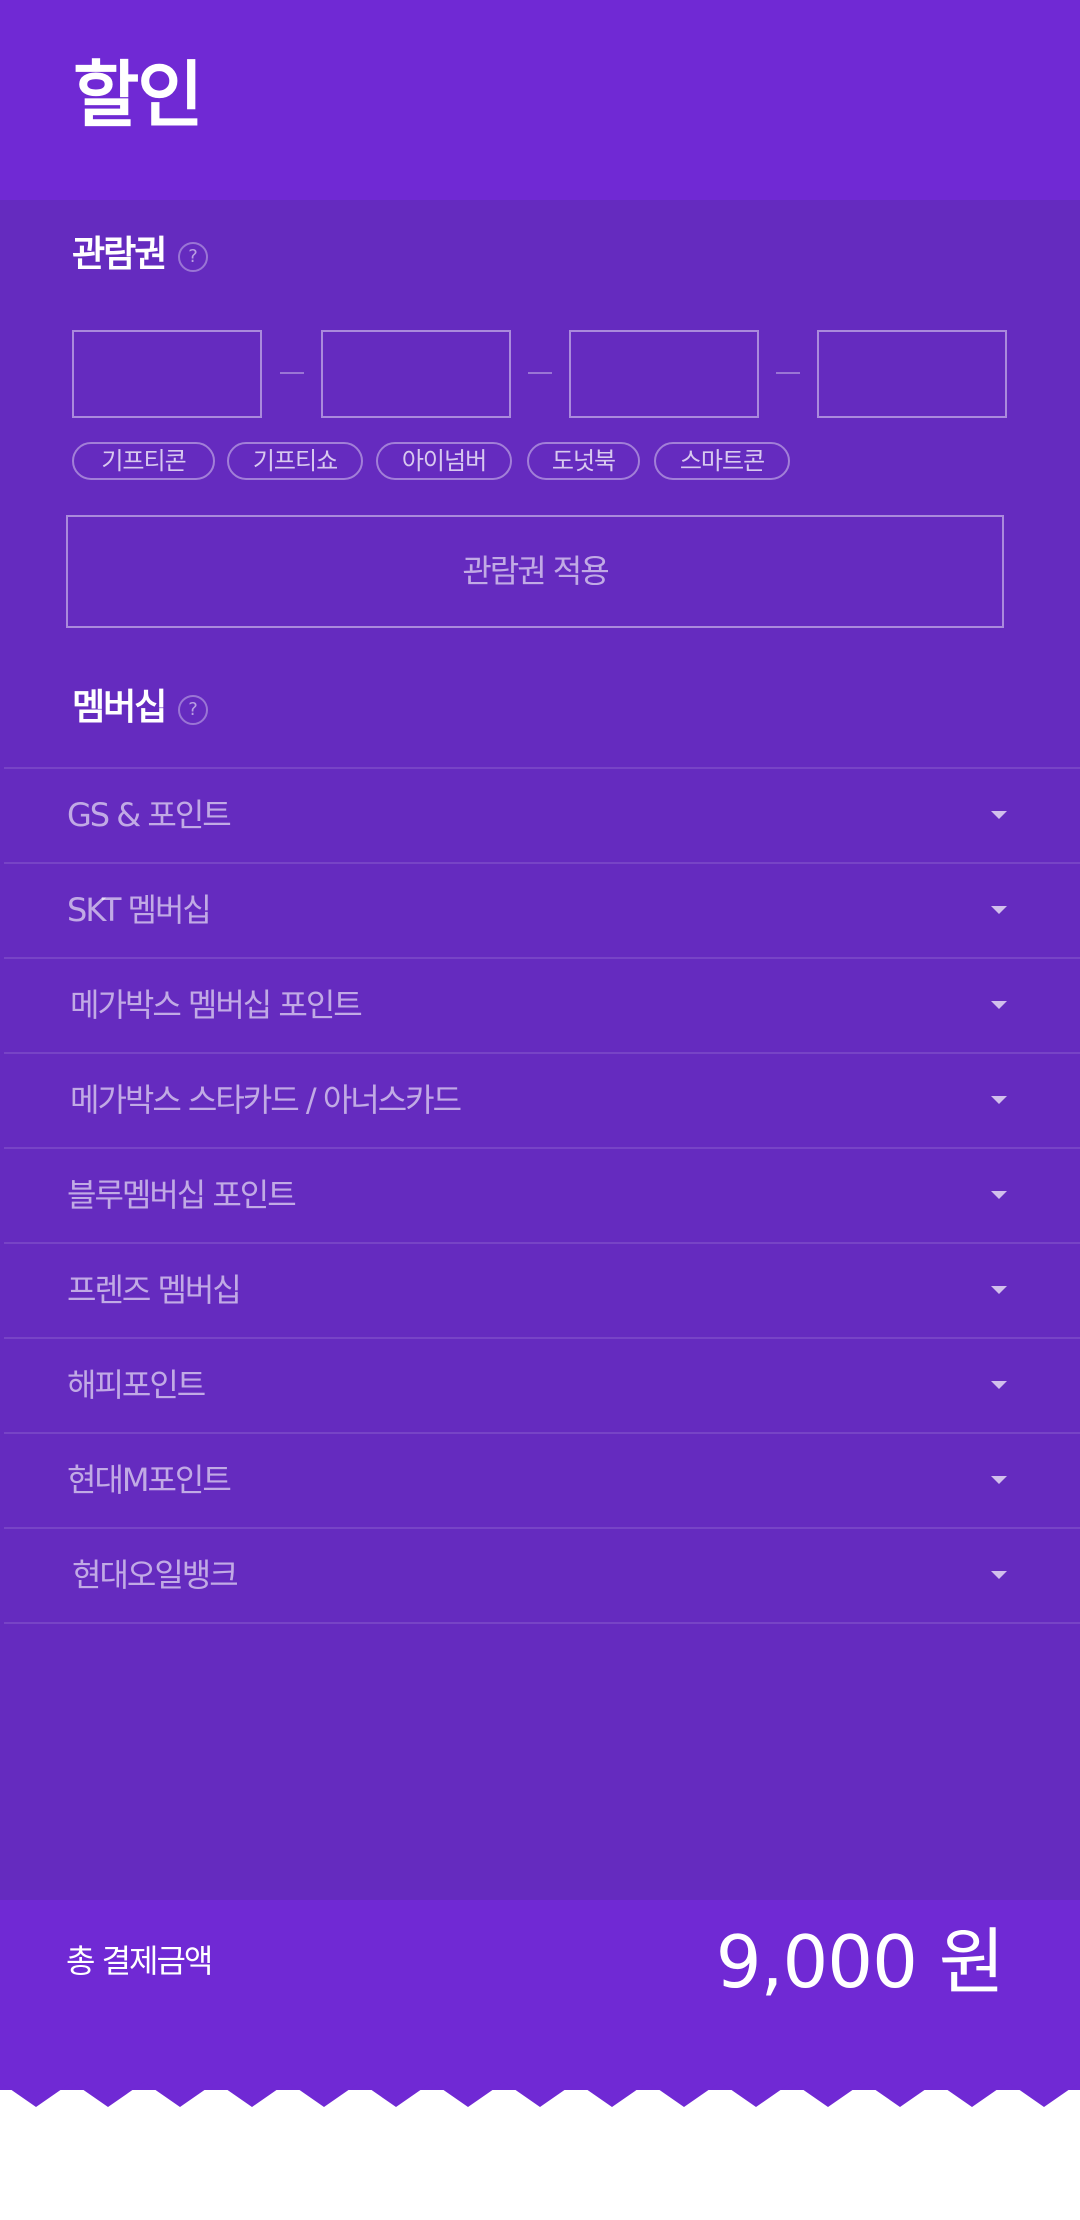  What do you see at coordinates (542, 1101) in the screenshot?
I see `membership-row-megabox-starcard: 메가박스 스타카드 / 아너스카드` at bounding box center [542, 1101].